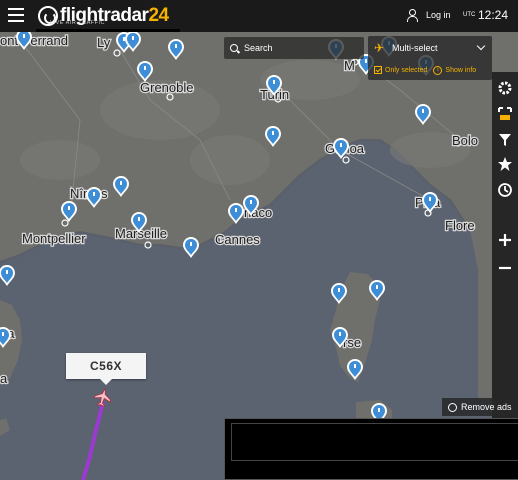 This screenshot has width=518, height=480. What do you see at coordinates (461, 70) in the screenshot?
I see `show-info-label: Show info` at bounding box center [461, 70].